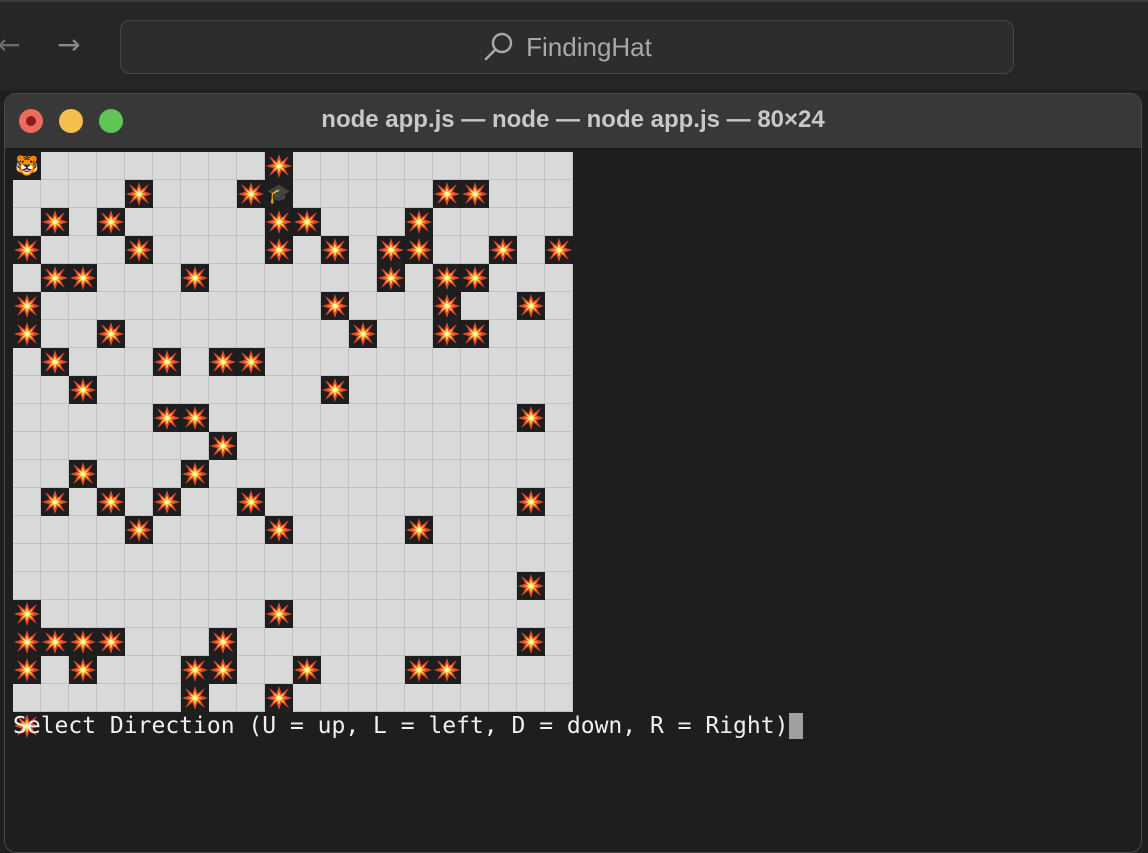 The width and height of the screenshot is (1148, 853). I want to click on browser-toolbar: ← → FindingHat, so click(574, 45).